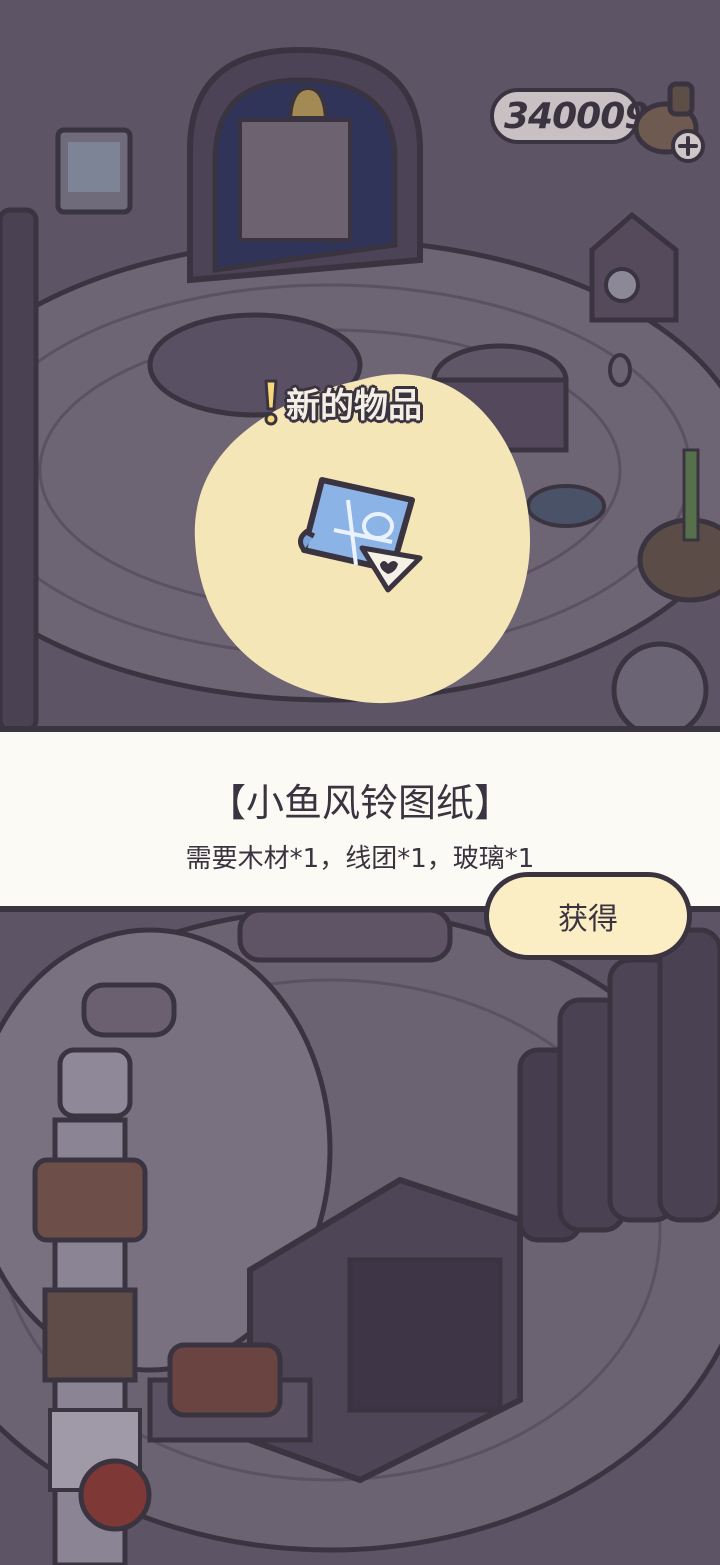  I want to click on clover-pot-icon, so click(667, 123).